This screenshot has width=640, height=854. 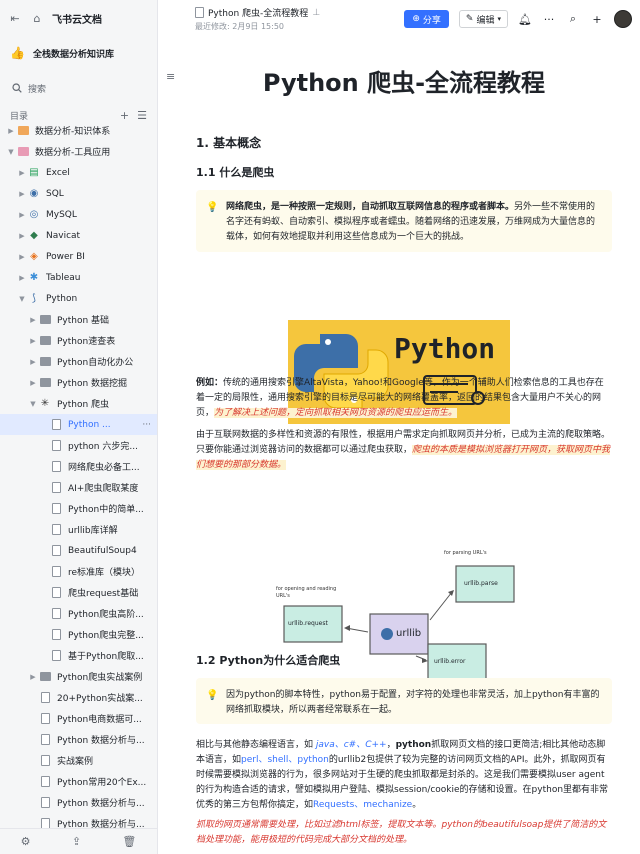 I want to click on tree-folder-item: ▶ 数据分析-知识体系, so click(x=78, y=130).